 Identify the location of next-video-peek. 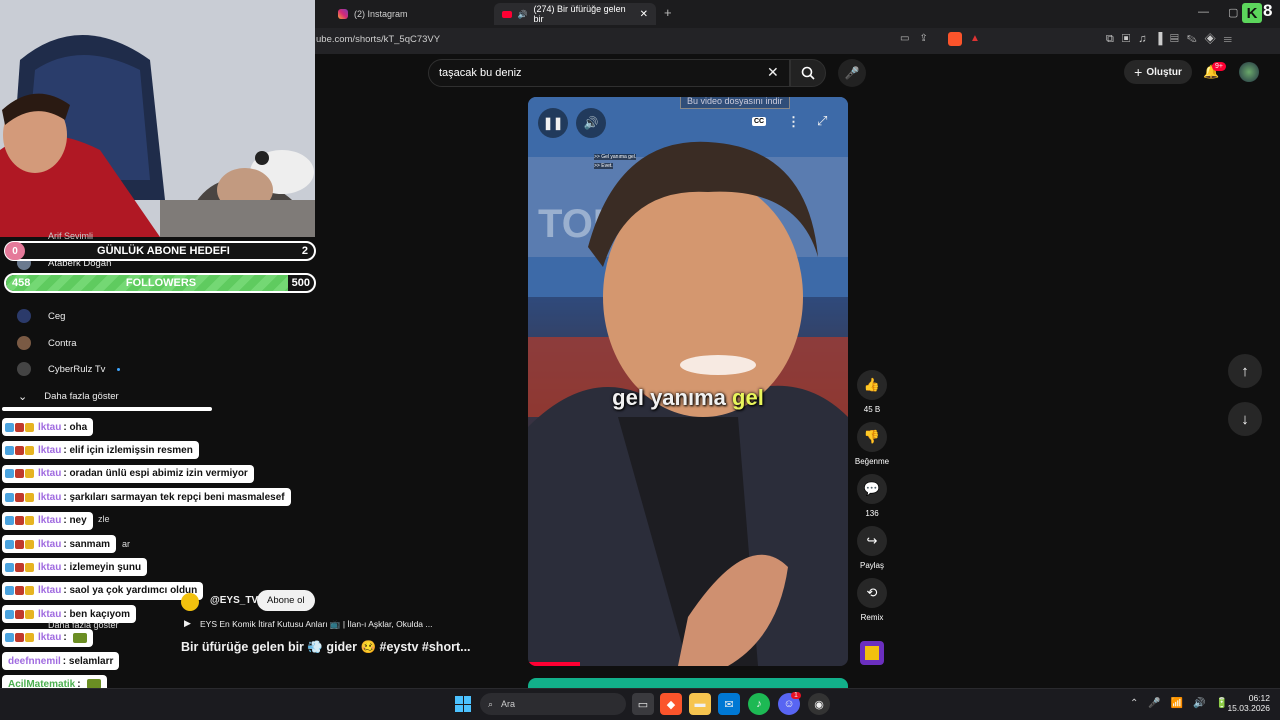
(688, 683).